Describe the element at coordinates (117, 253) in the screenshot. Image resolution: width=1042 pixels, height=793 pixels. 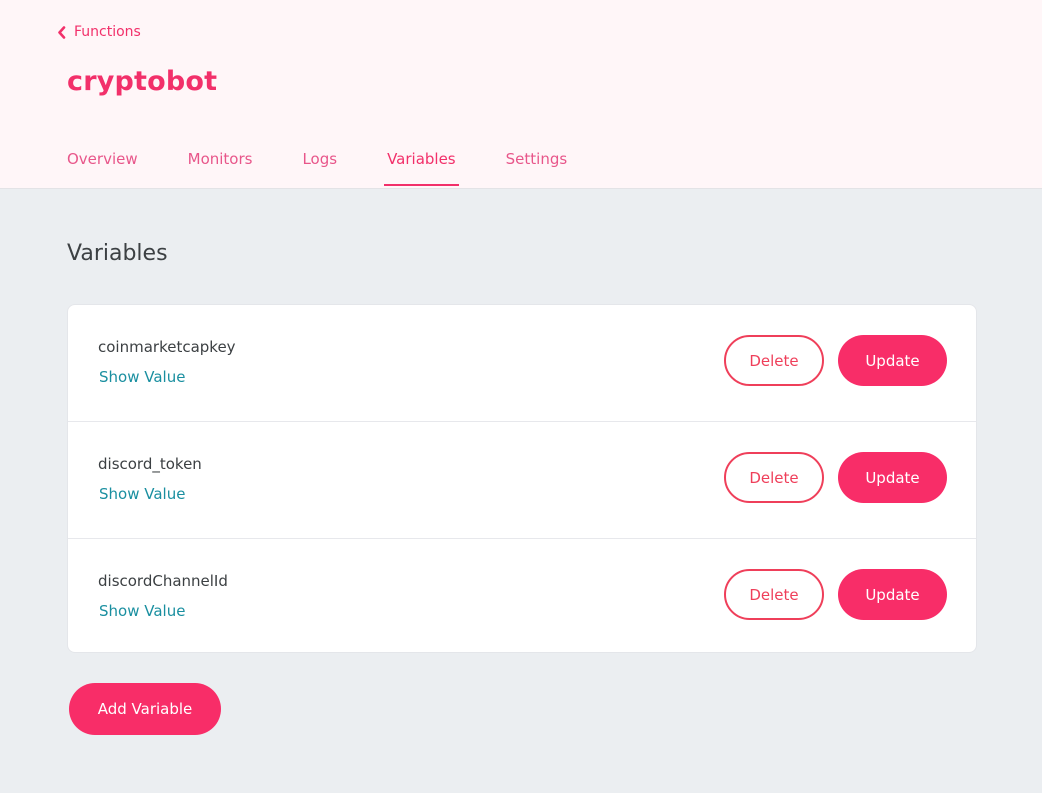
I see `section-title: Variables` at that location.